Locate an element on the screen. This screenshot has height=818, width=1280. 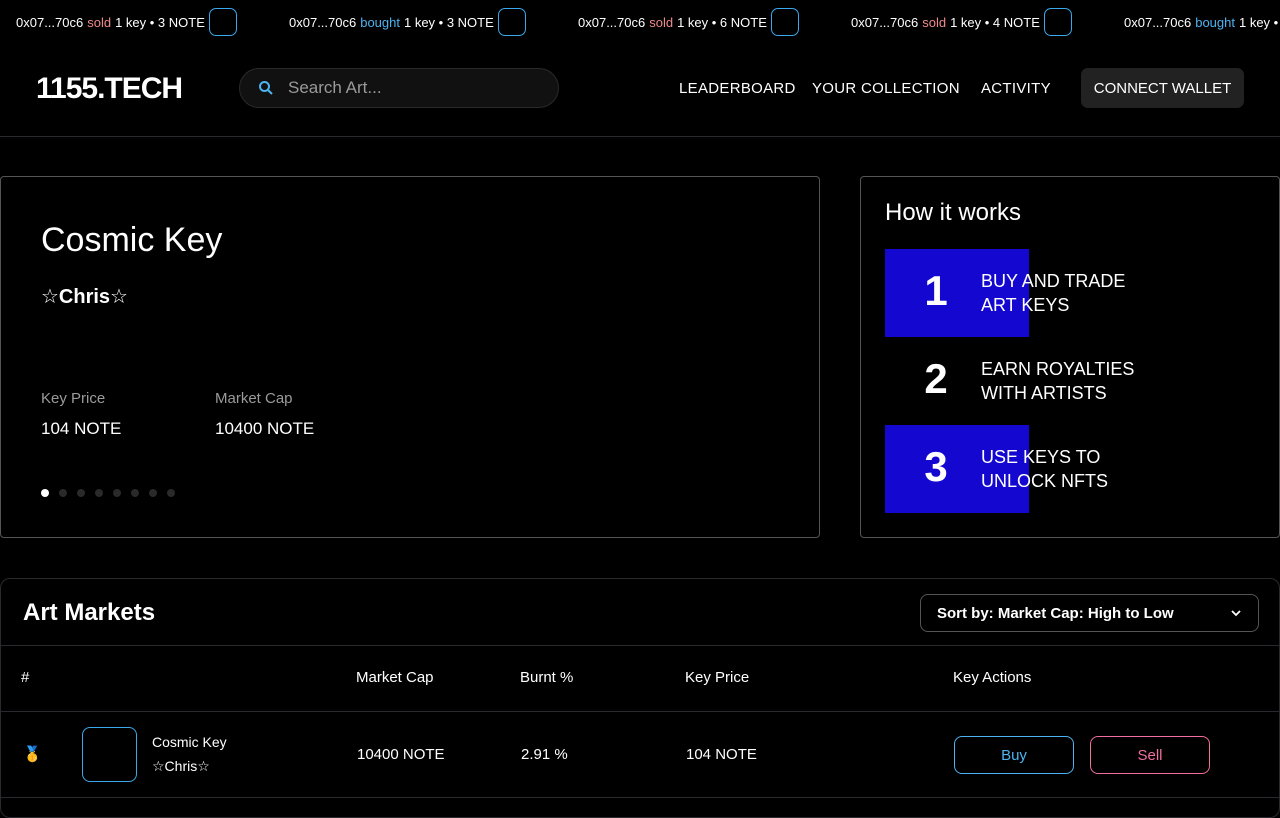
nav-activity: ACTIVITY is located at coordinates (1016, 88).